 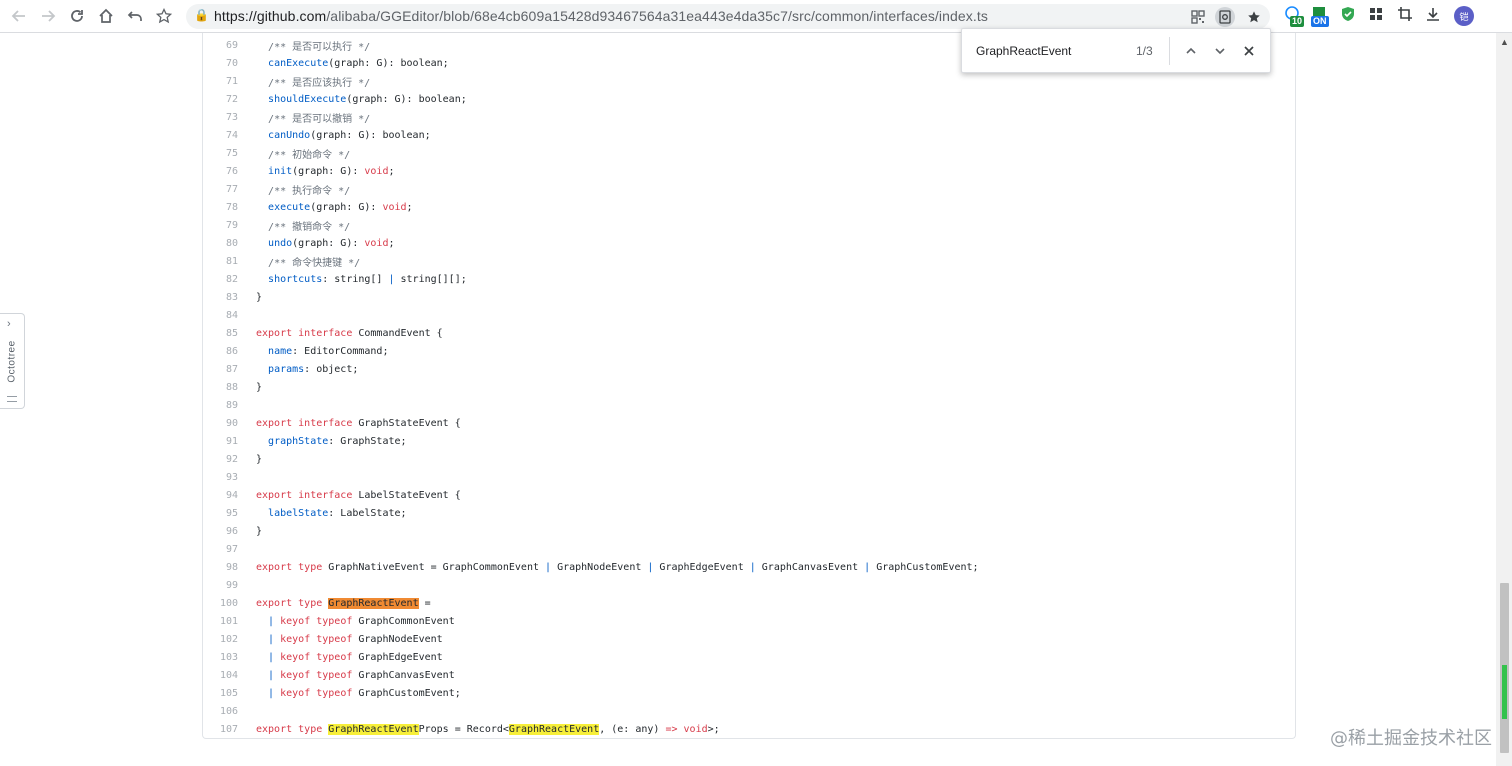 What do you see at coordinates (220, 621) in the screenshot?
I see `line-number: 101` at bounding box center [220, 621].